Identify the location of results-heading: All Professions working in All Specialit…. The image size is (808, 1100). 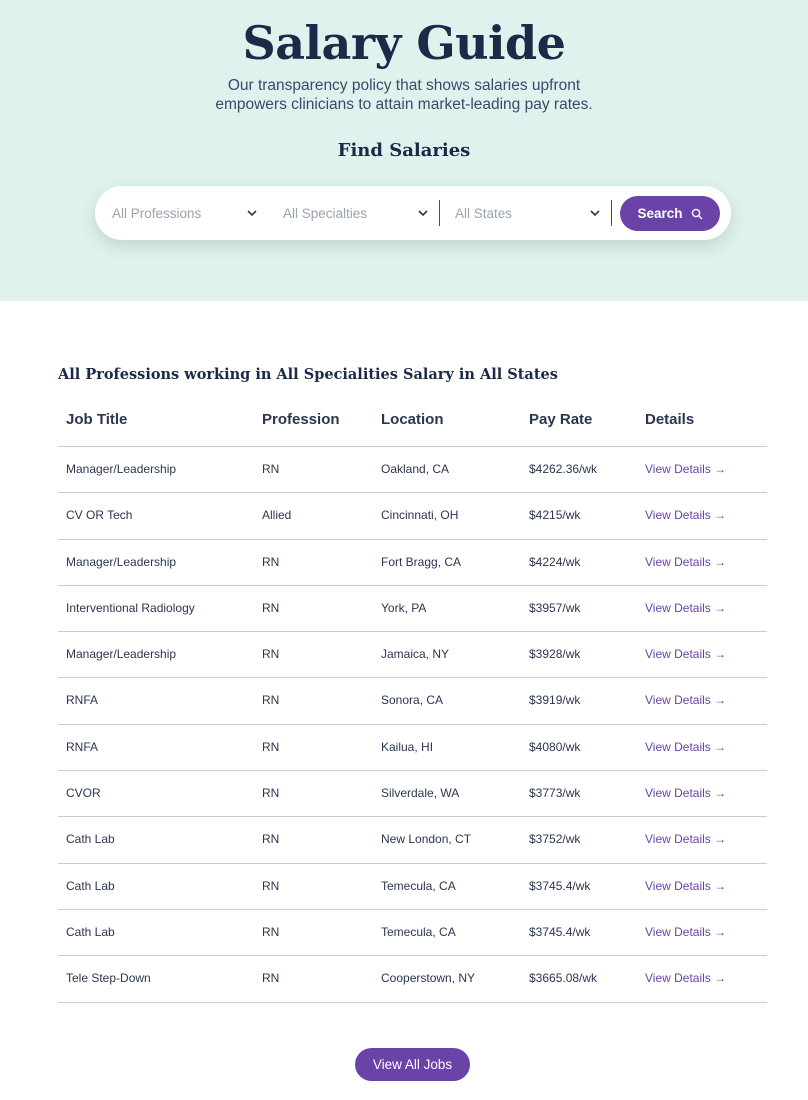
(308, 374).